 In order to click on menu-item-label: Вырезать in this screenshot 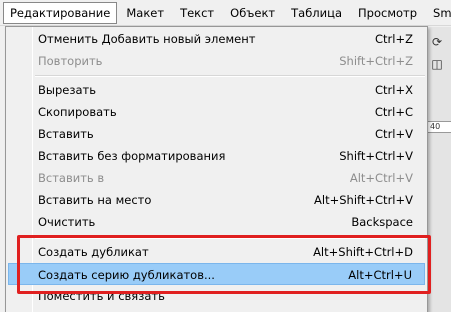, I will do `click(67, 90)`.